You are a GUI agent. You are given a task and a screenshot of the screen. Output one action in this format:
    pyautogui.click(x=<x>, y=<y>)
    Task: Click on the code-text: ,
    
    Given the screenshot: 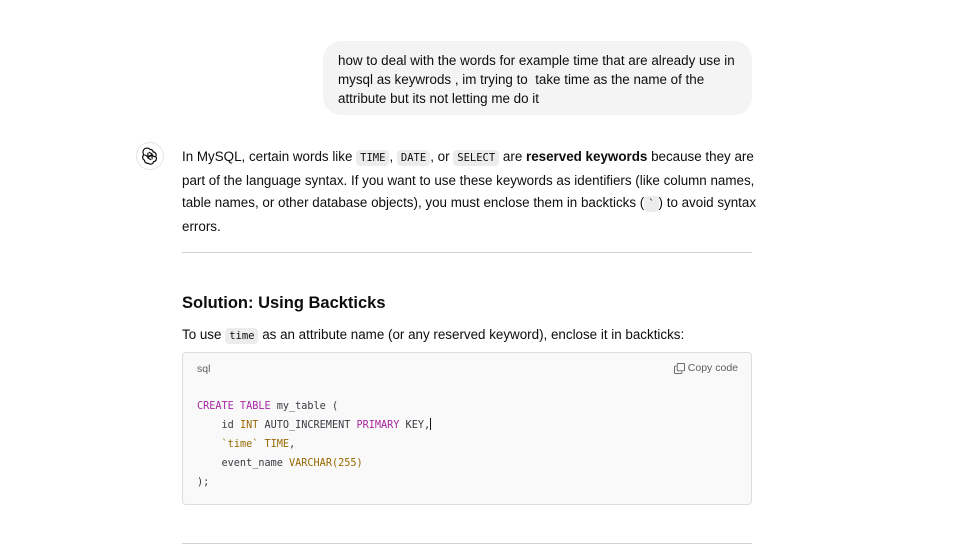 What is the action you would take?
    pyautogui.click(x=292, y=444)
    